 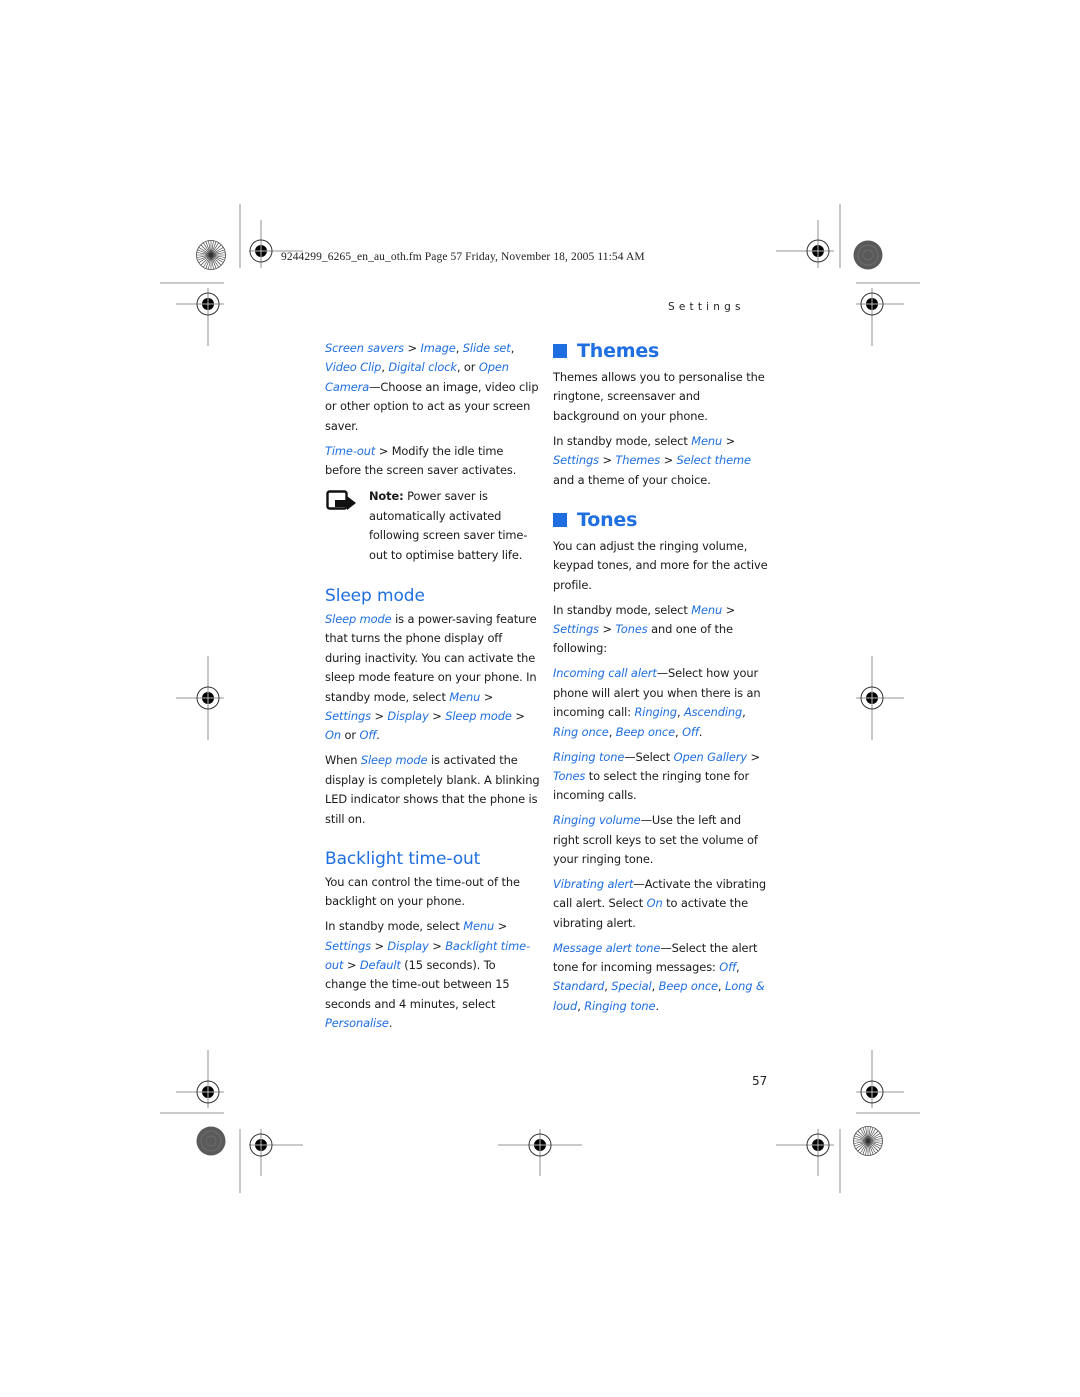 What do you see at coordinates (375, 595) in the screenshot?
I see `sleep-mode-heading: Sleep mode` at bounding box center [375, 595].